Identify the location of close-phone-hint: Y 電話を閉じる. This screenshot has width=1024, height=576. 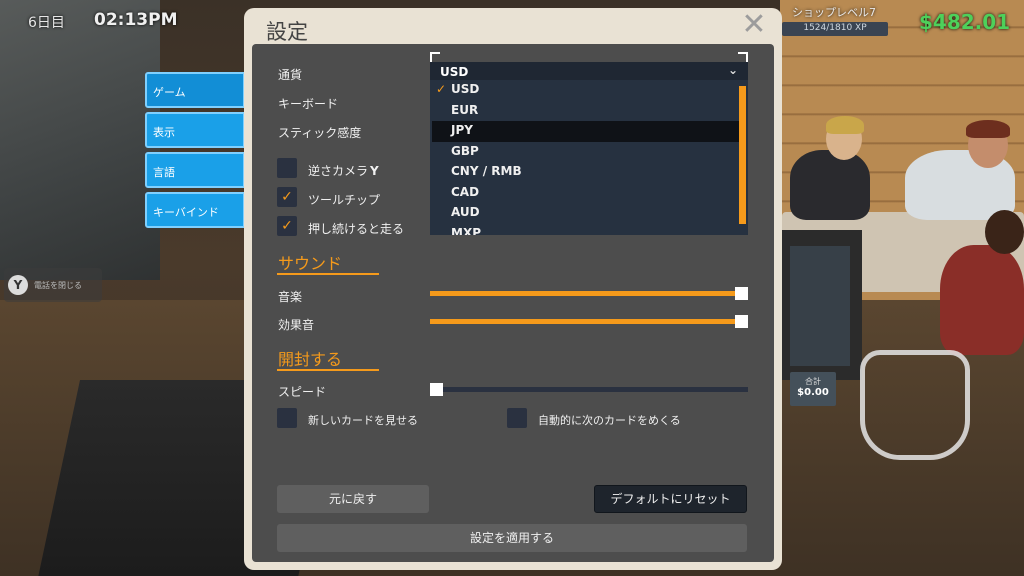
(53, 285).